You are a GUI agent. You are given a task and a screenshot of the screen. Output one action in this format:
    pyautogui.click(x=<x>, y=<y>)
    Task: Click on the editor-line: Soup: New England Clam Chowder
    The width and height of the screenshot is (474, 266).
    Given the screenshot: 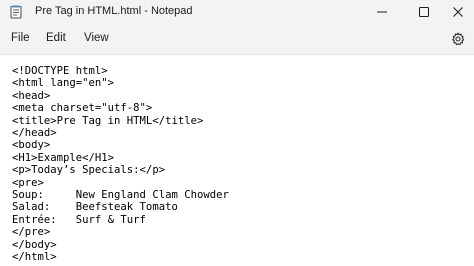 What is the action you would take?
    pyautogui.click(x=120, y=195)
    